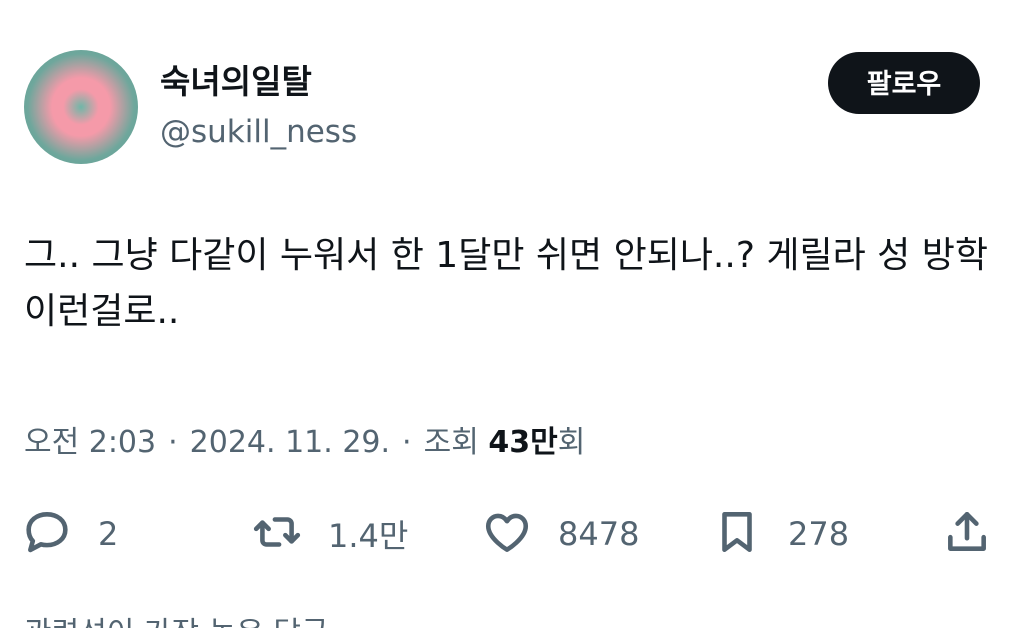  What do you see at coordinates (819, 534) in the screenshot?
I see `bookmark-count: 278` at bounding box center [819, 534].